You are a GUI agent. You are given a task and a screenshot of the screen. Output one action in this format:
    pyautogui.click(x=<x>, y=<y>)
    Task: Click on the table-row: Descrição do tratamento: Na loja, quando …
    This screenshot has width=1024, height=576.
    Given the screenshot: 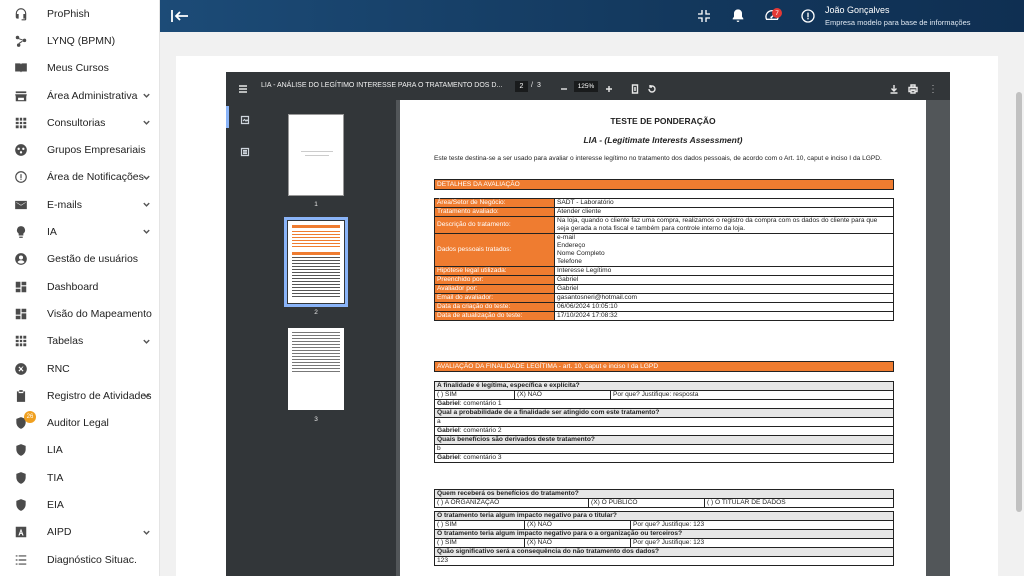 What is the action you would take?
    pyautogui.click(x=664, y=225)
    